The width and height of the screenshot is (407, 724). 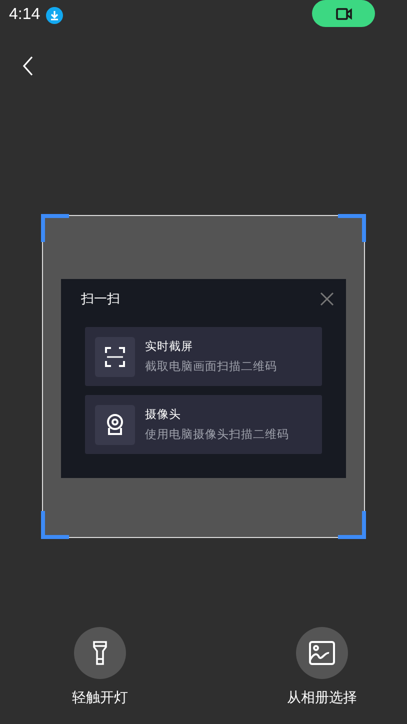 What do you see at coordinates (55, 15) in the screenshot?
I see `download-icon` at bounding box center [55, 15].